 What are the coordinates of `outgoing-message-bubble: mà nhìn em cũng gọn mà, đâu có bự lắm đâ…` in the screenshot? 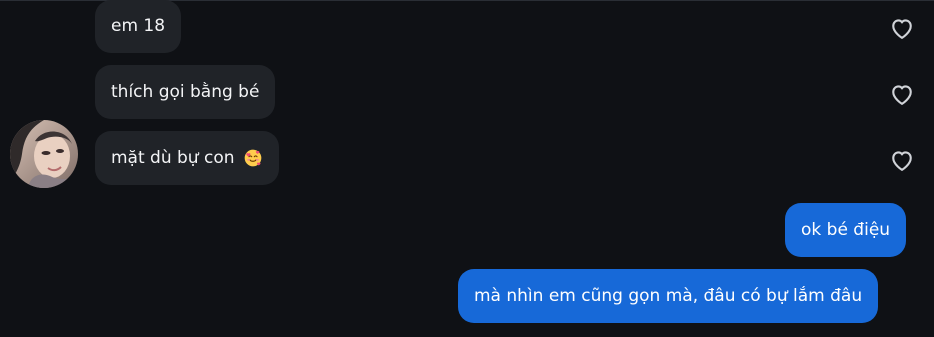 It's located at (668, 296).